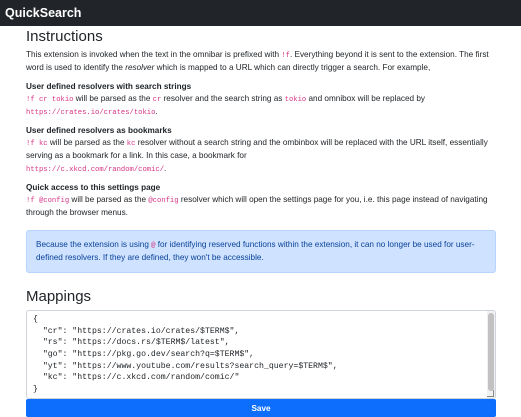 The image size is (521, 417). I want to click on app-brand: QuickSearch, so click(43, 13).